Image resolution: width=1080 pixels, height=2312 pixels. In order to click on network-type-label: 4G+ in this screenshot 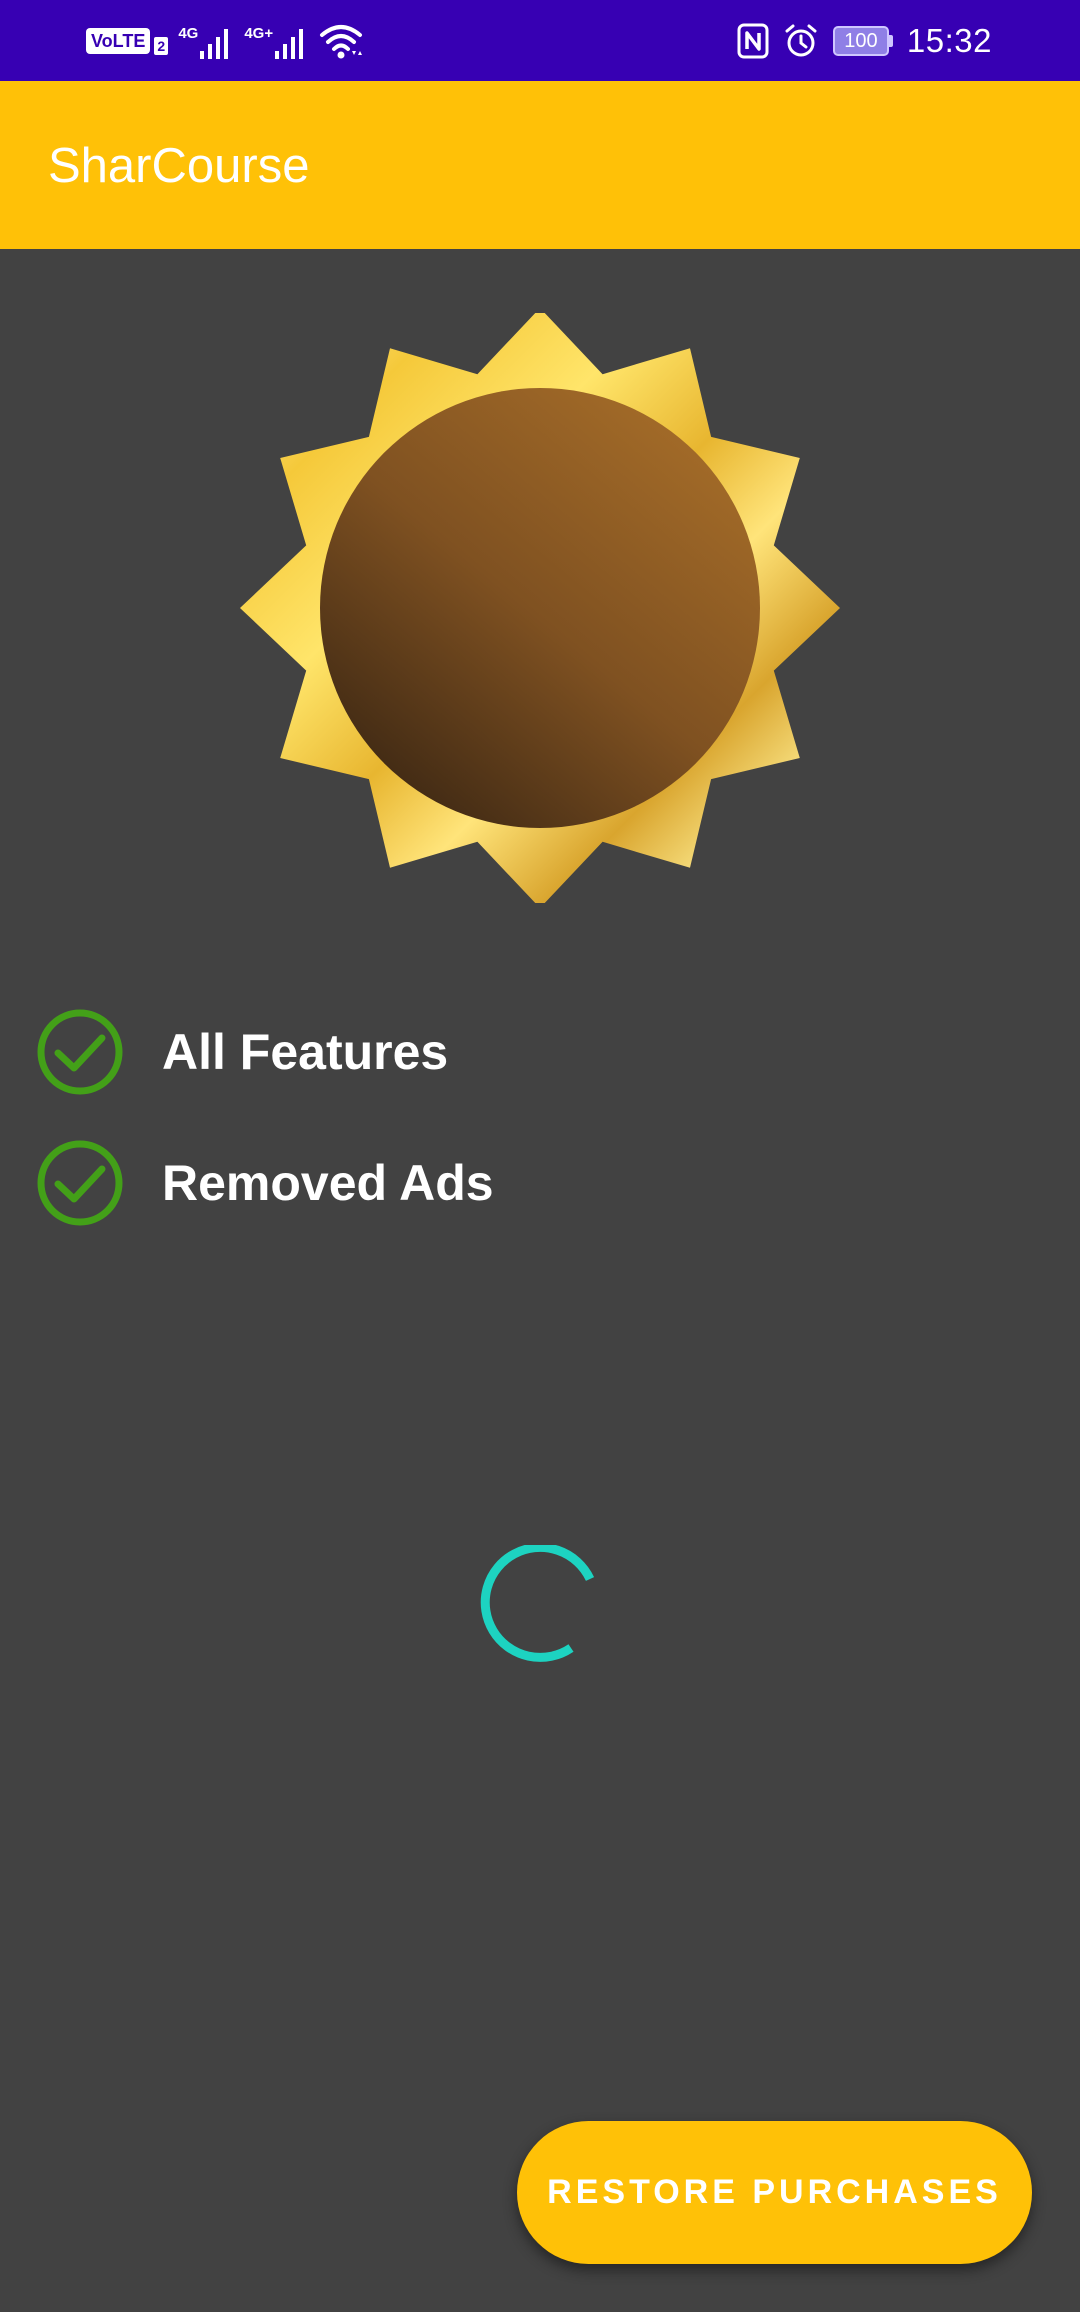, I will do `click(259, 33)`.